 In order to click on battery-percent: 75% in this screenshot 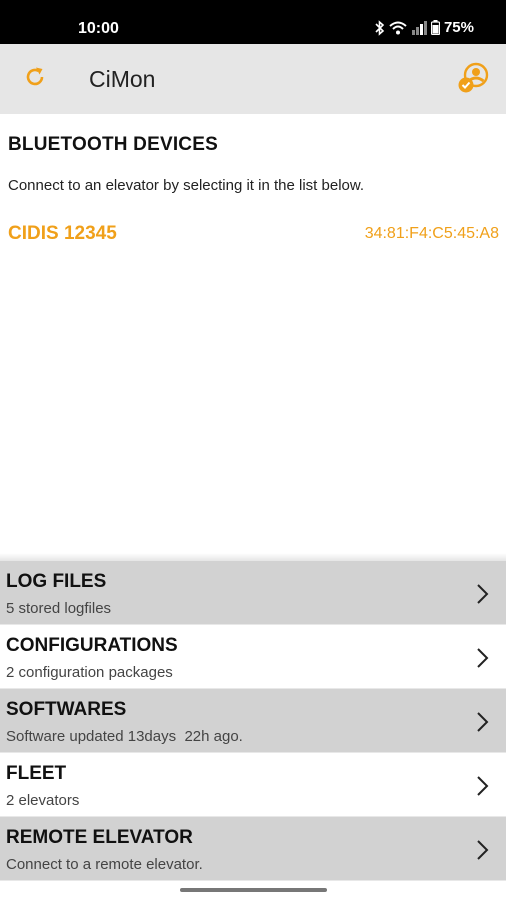, I will do `click(458, 27)`.